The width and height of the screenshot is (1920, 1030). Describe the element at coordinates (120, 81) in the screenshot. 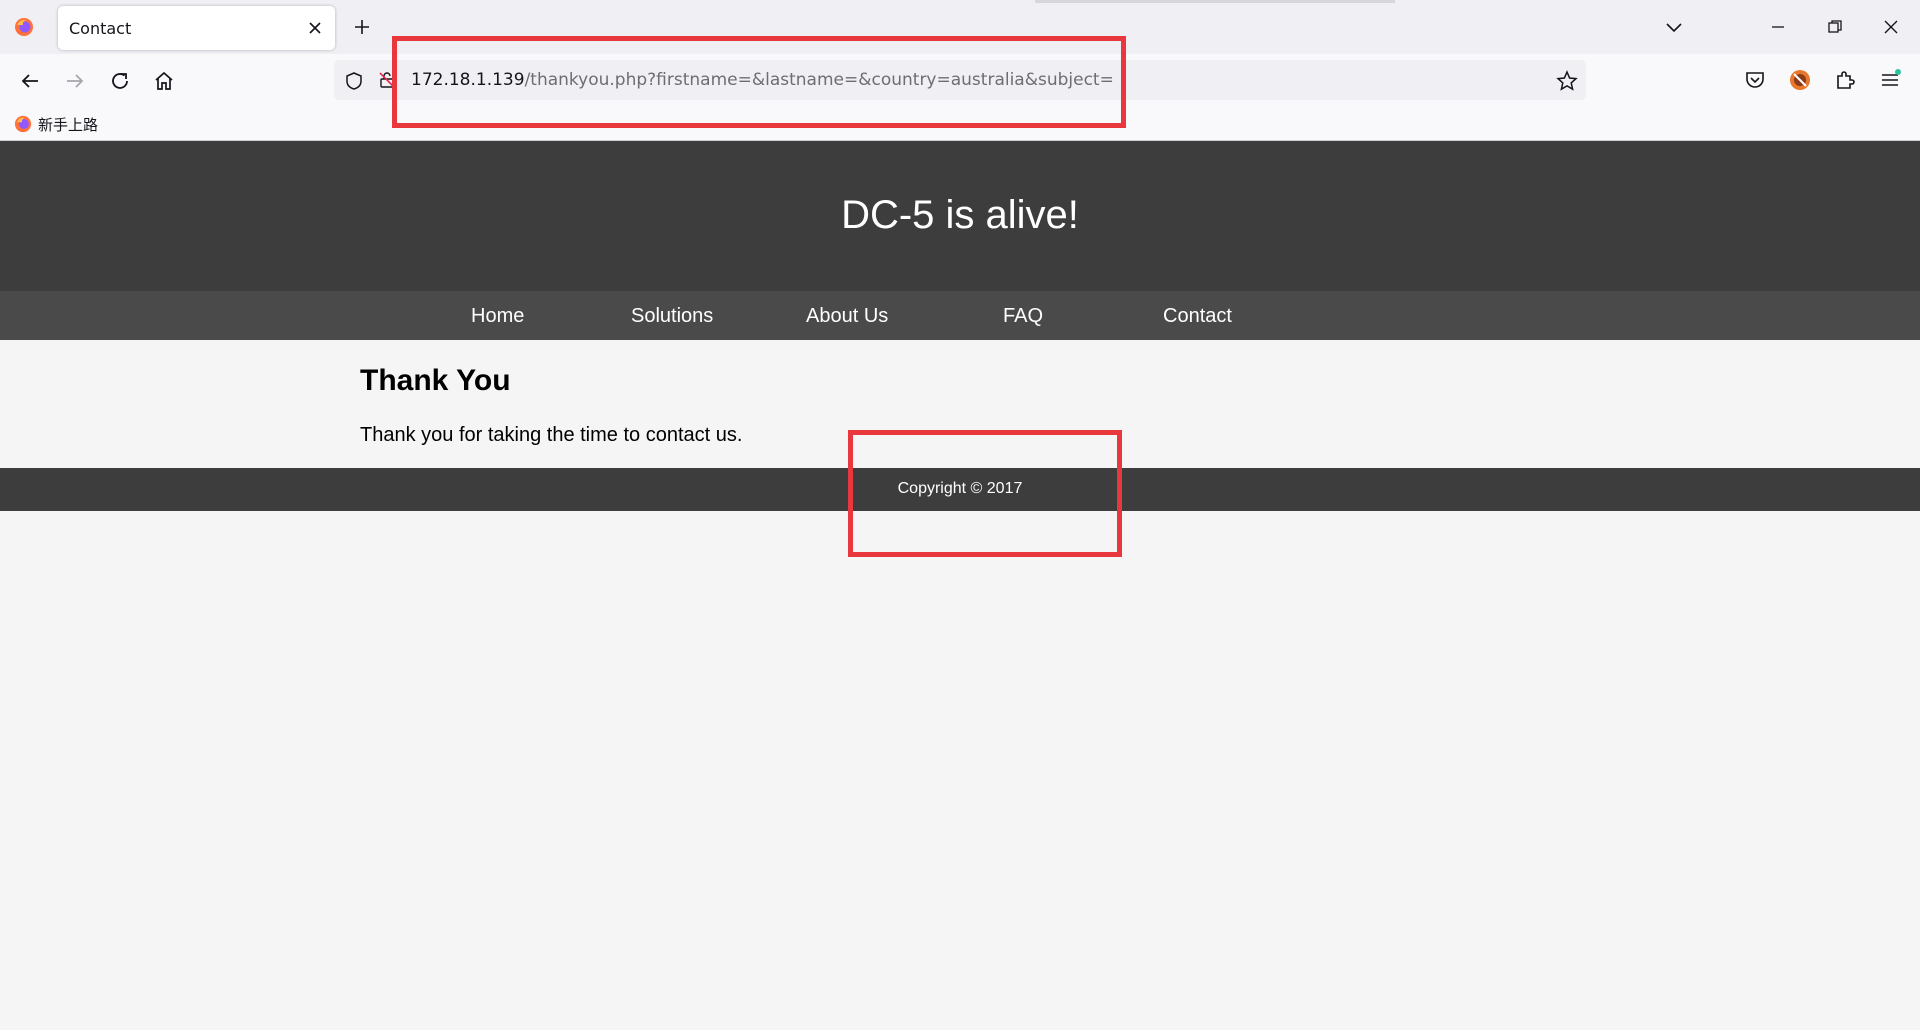

I see `reload-icon` at that location.